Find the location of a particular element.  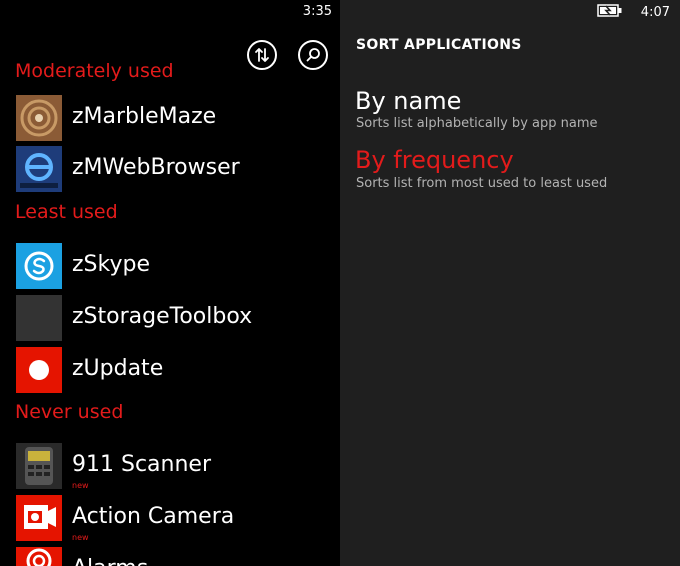

web-browser-icon is located at coordinates (39, 169).